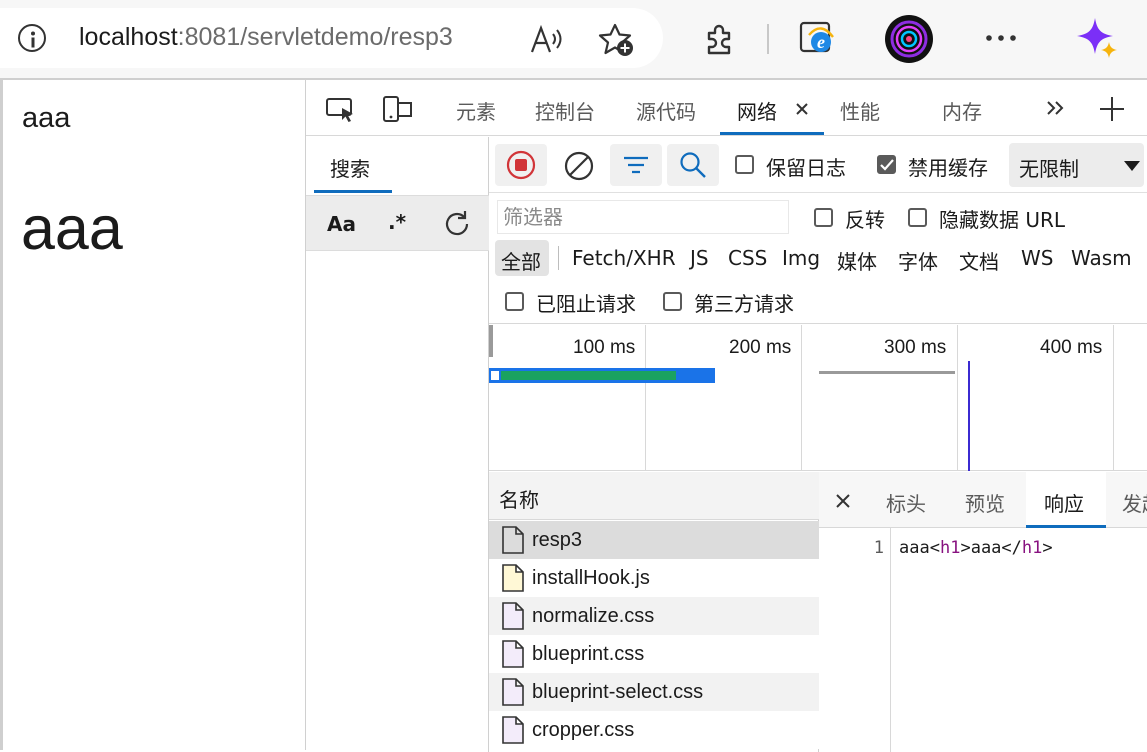  I want to click on extensions-icon, so click(720, 39).